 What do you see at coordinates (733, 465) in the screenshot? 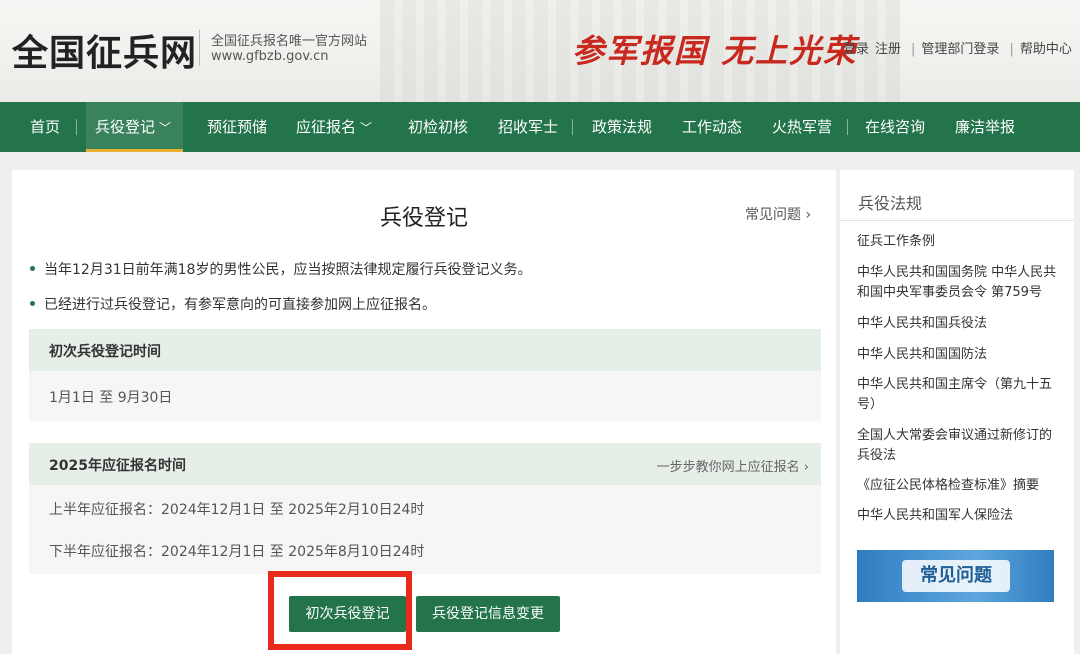
I see `enlistment-guide-link: 一步步教你网上应征报名 ›` at bounding box center [733, 465].